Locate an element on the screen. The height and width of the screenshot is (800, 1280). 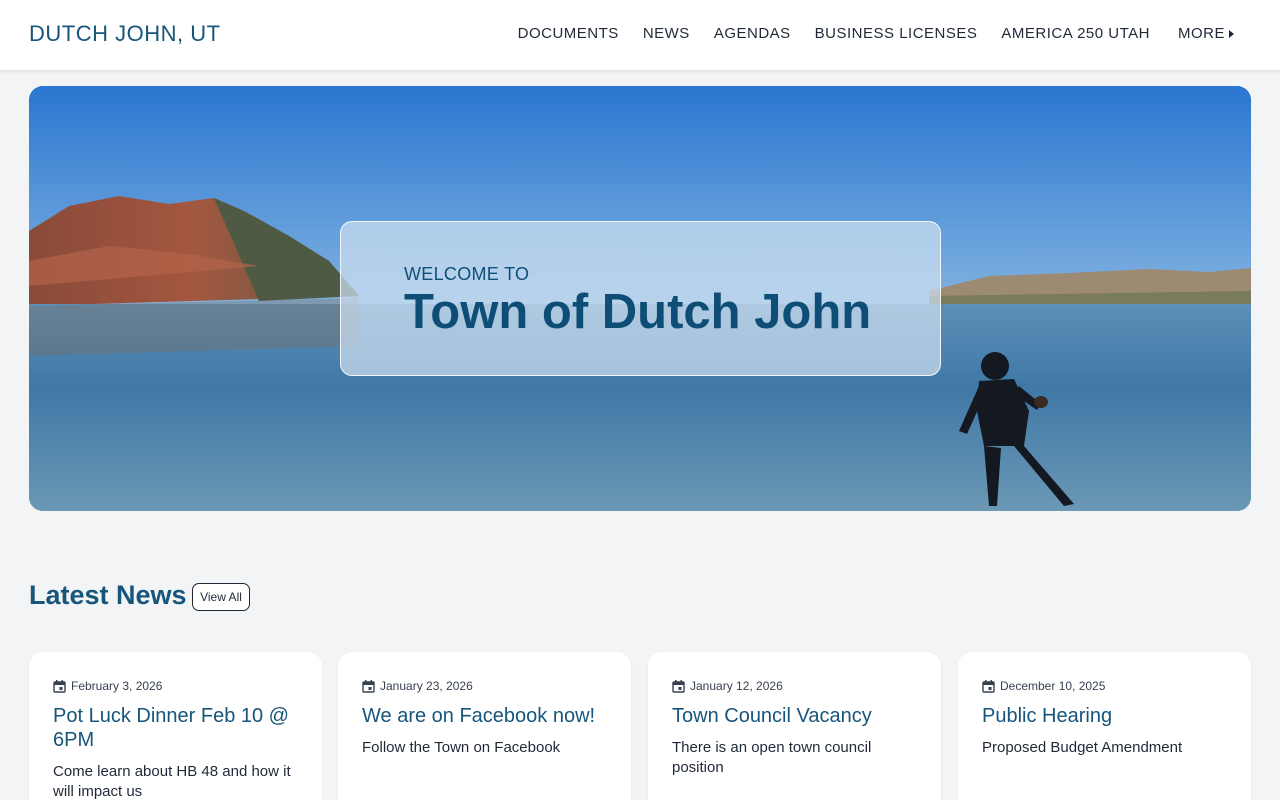
news-date-text: January 23, 2026 is located at coordinates (426, 686).